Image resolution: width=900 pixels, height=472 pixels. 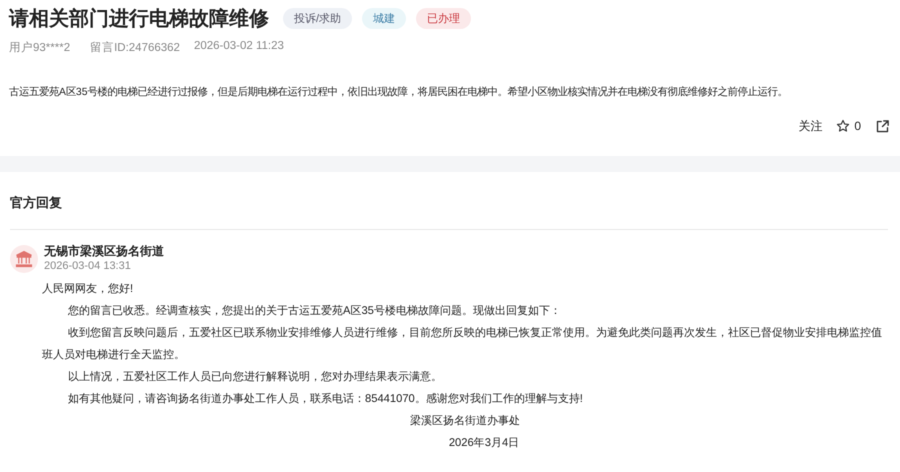 What do you see at coordinates (465, 421) in the screenshot?
I see `signature-text: 梁溪区扬名街道办事处` at bounding box center [465, 421].